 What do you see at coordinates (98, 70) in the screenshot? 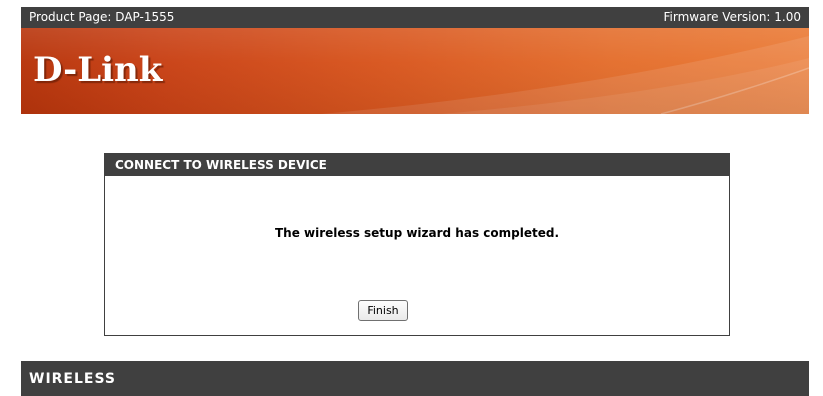
I see `dlink-logo: D-Link` at bounding box center [98, 70].